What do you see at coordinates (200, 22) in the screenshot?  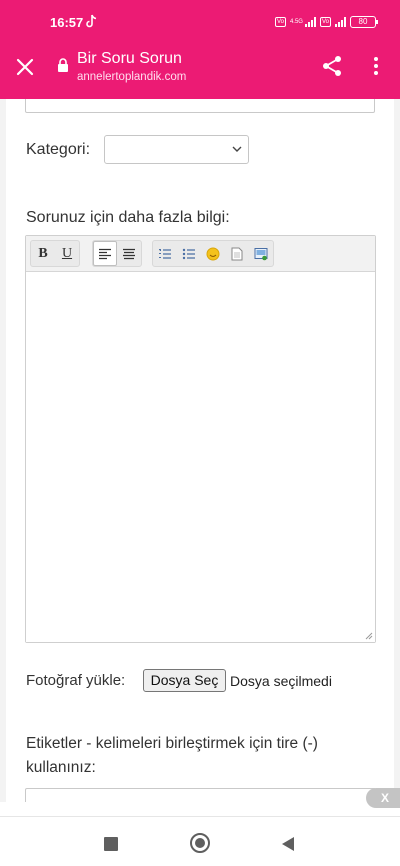 I see `status-bar: 16:57 Vo 4.5G Vo 80` at bounding box center [200, 22].